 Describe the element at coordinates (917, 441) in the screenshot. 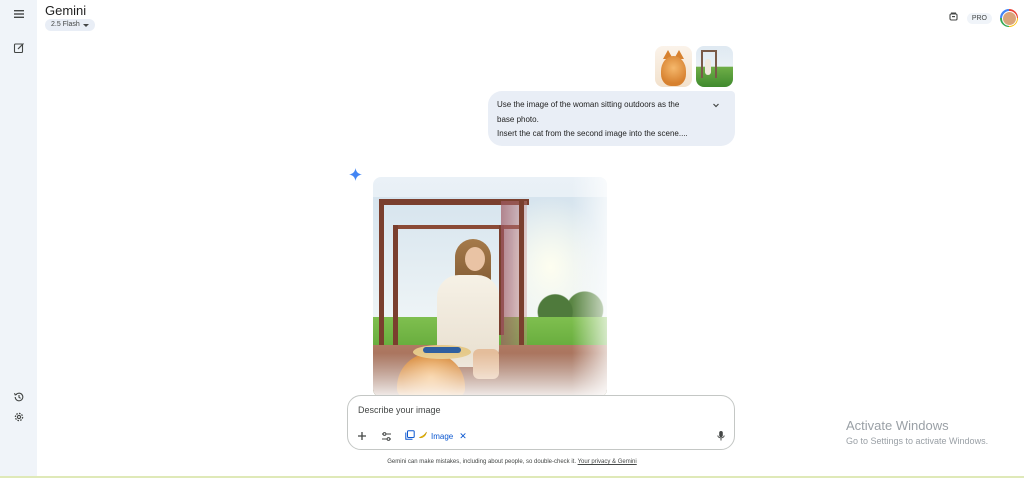

I see `watermark-subtitle: Go to Settings to activate Windows.` at that location.